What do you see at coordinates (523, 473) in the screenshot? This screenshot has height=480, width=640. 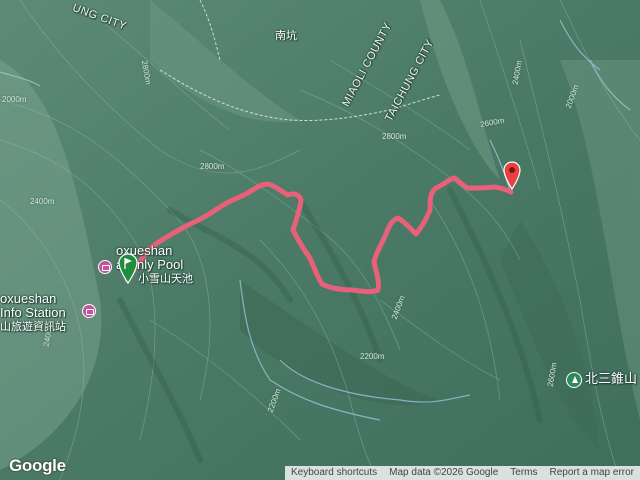 I see `terms-link: Terms` at bounding box center [523, 473].